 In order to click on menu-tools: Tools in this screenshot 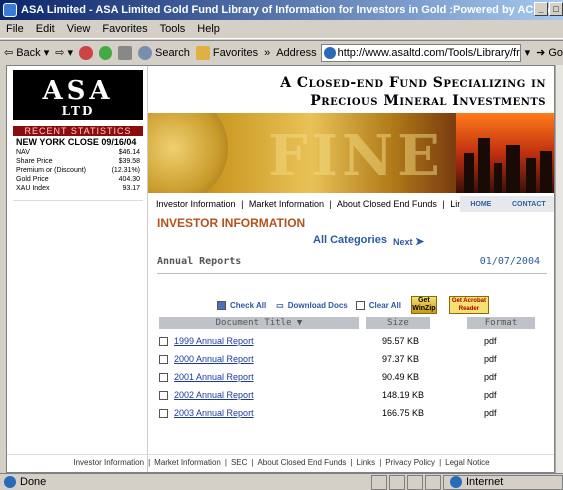, I will do `click(173, 29)`.